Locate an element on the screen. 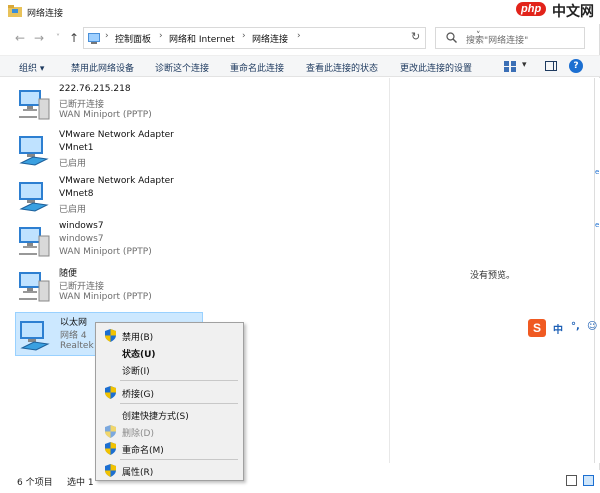 The image size is (600, 493). php-watermark-logo: php 中文网 is located at coordinates (558, 11).